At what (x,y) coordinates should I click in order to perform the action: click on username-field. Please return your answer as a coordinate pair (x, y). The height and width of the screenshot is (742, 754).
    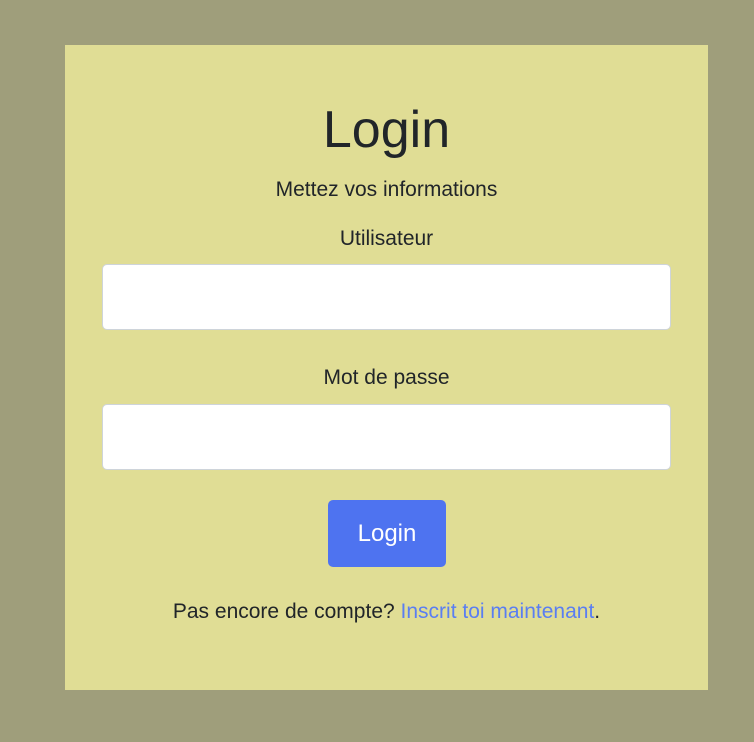
    Looking at the image, I should click on (386, 297).